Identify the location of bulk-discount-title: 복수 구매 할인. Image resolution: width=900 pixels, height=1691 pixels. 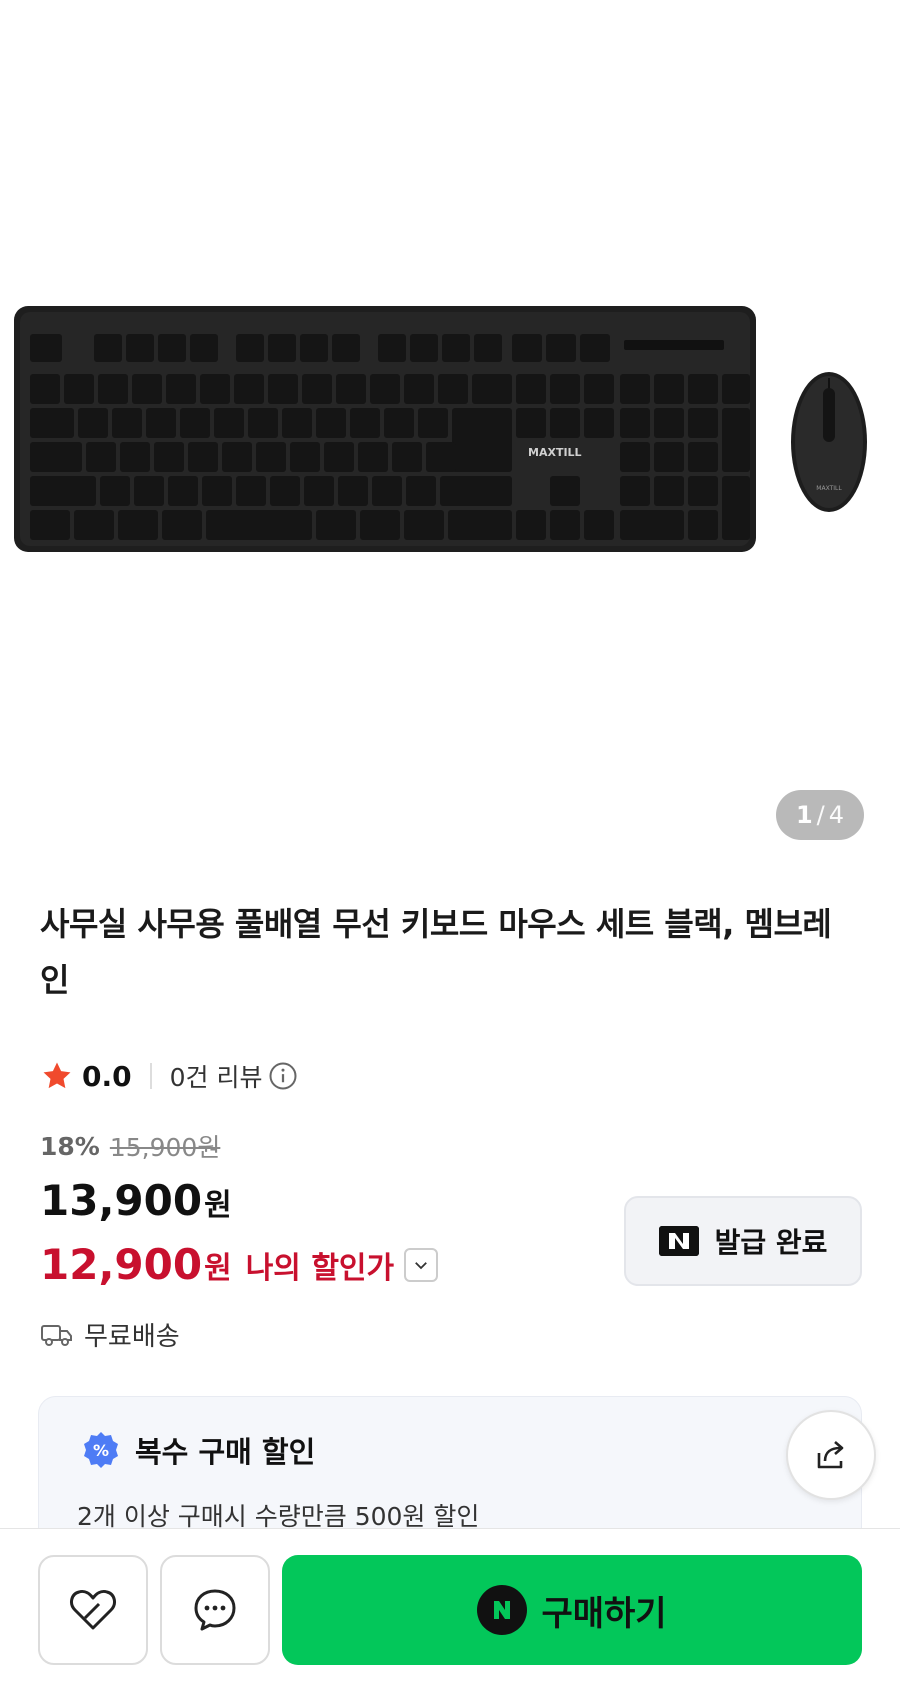
(225, 1452).